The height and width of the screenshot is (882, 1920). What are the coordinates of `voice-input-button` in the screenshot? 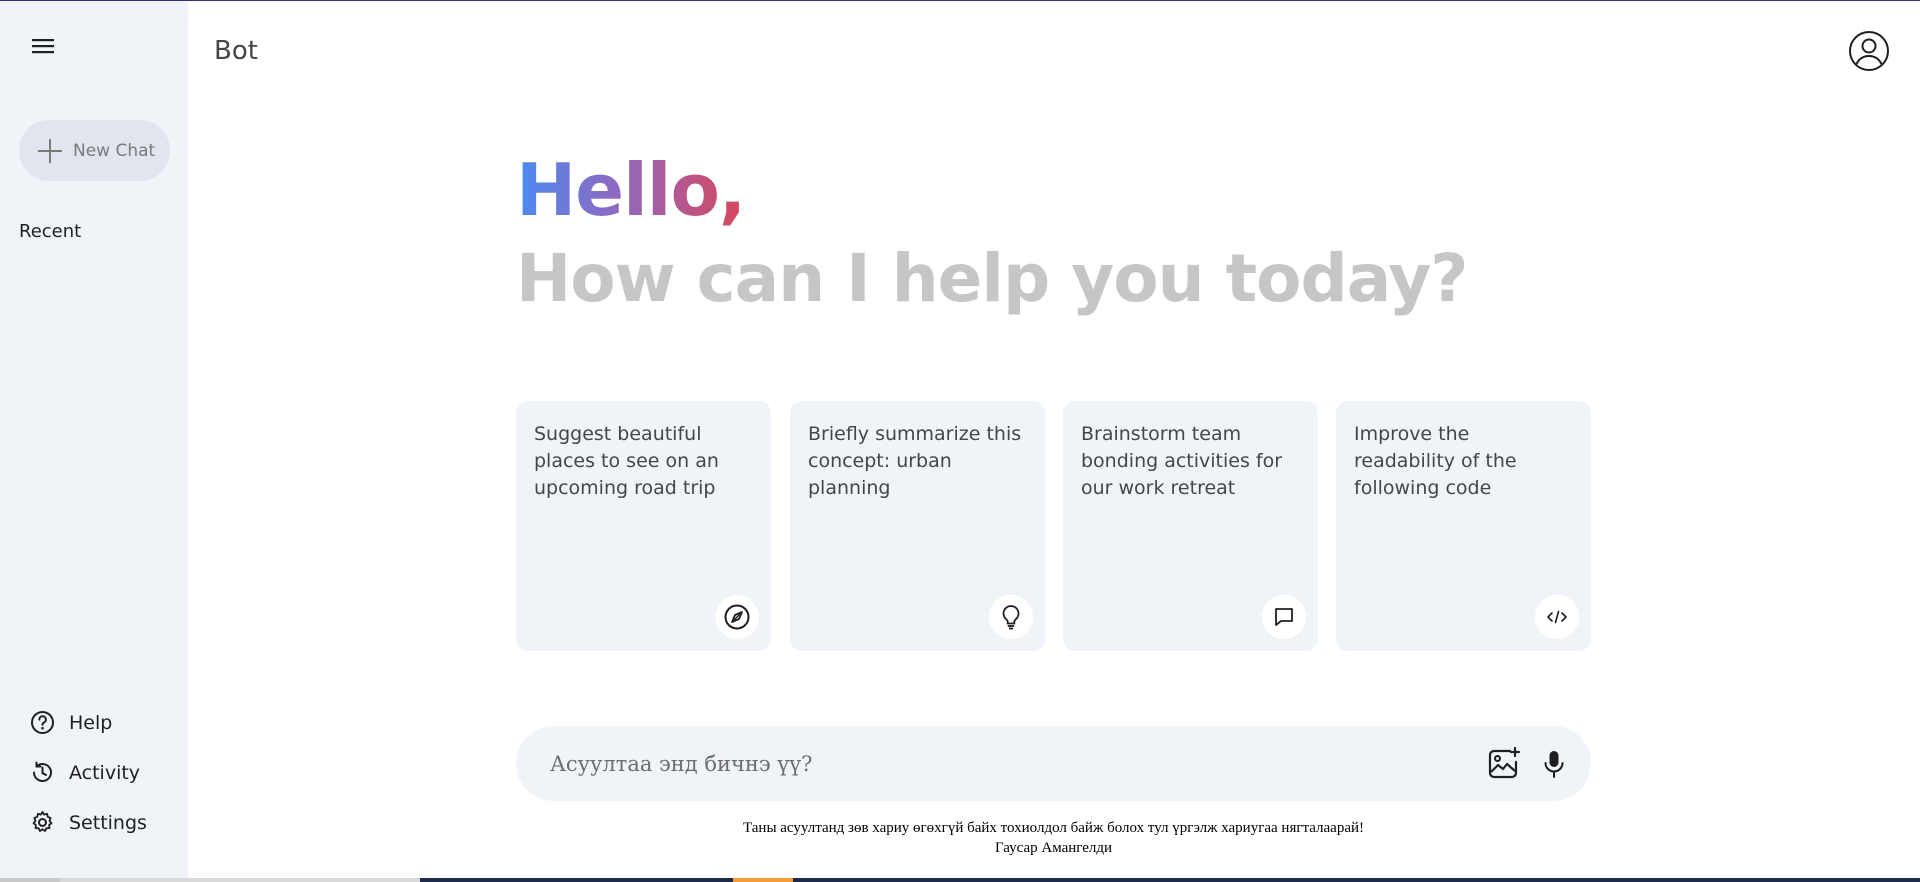 It's located at (1554, 764).